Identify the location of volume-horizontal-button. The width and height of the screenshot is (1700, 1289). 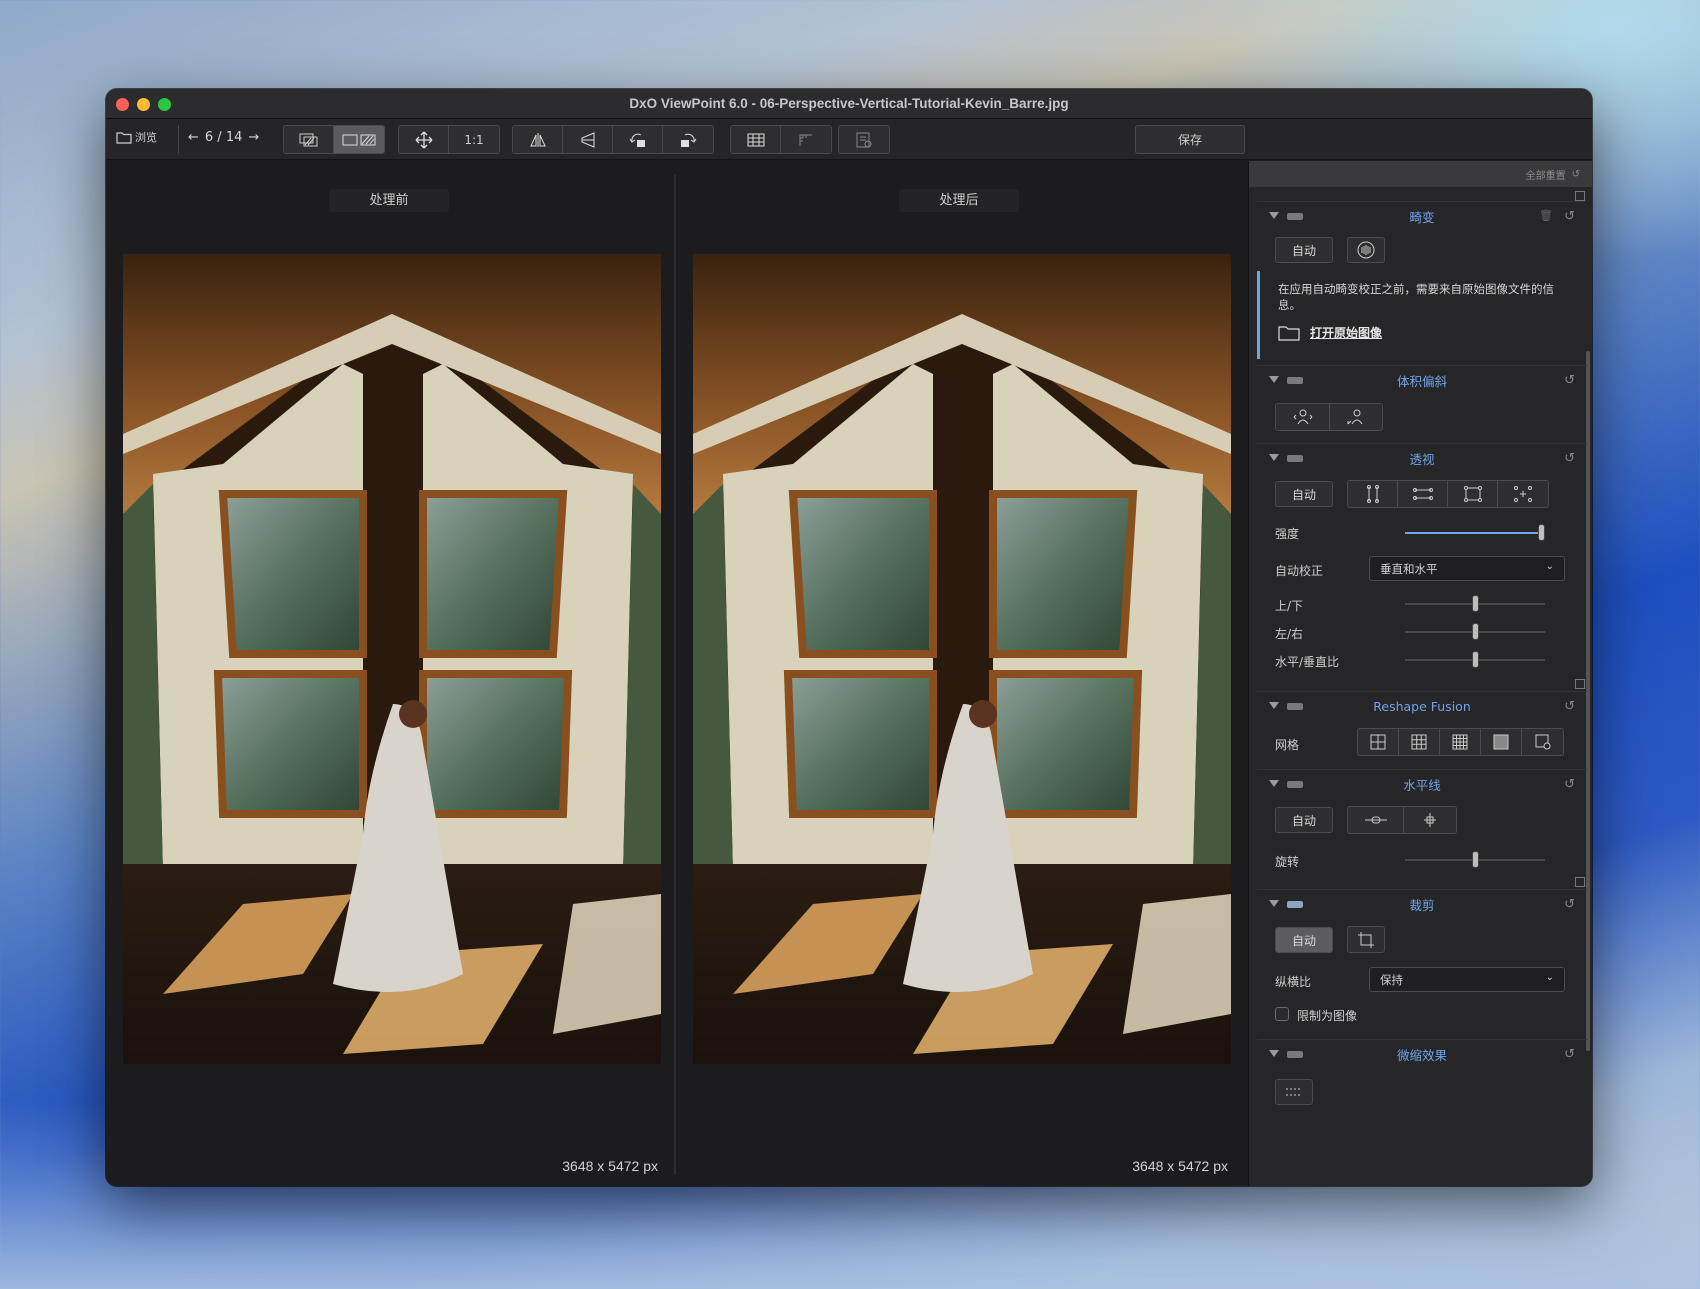
(1303, 417).